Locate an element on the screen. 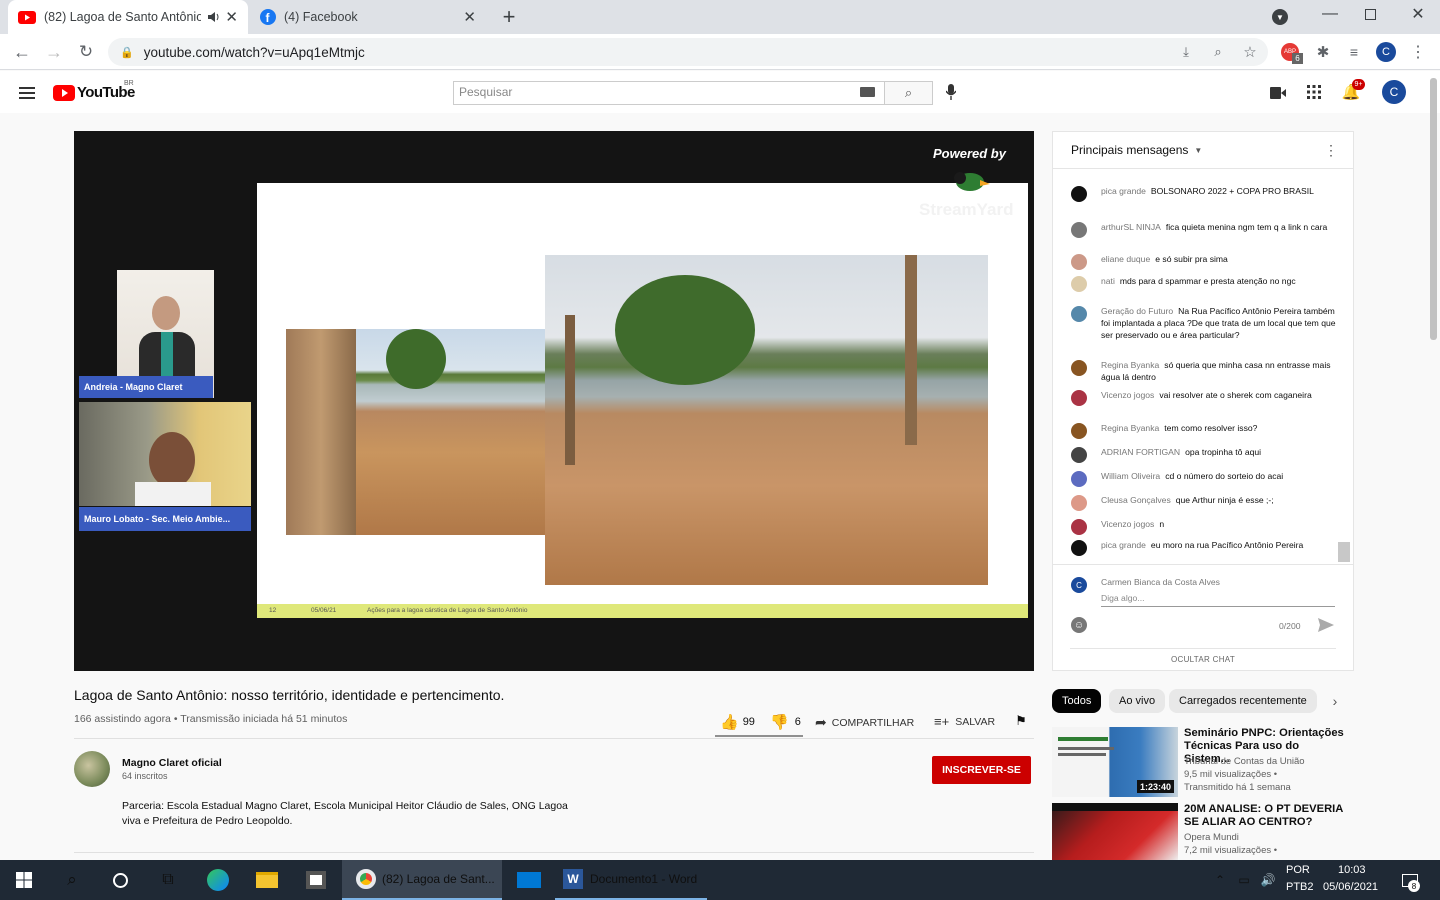 This screenshot has width=1440, height=900. mail-icon is located at coordinates (529, 880).